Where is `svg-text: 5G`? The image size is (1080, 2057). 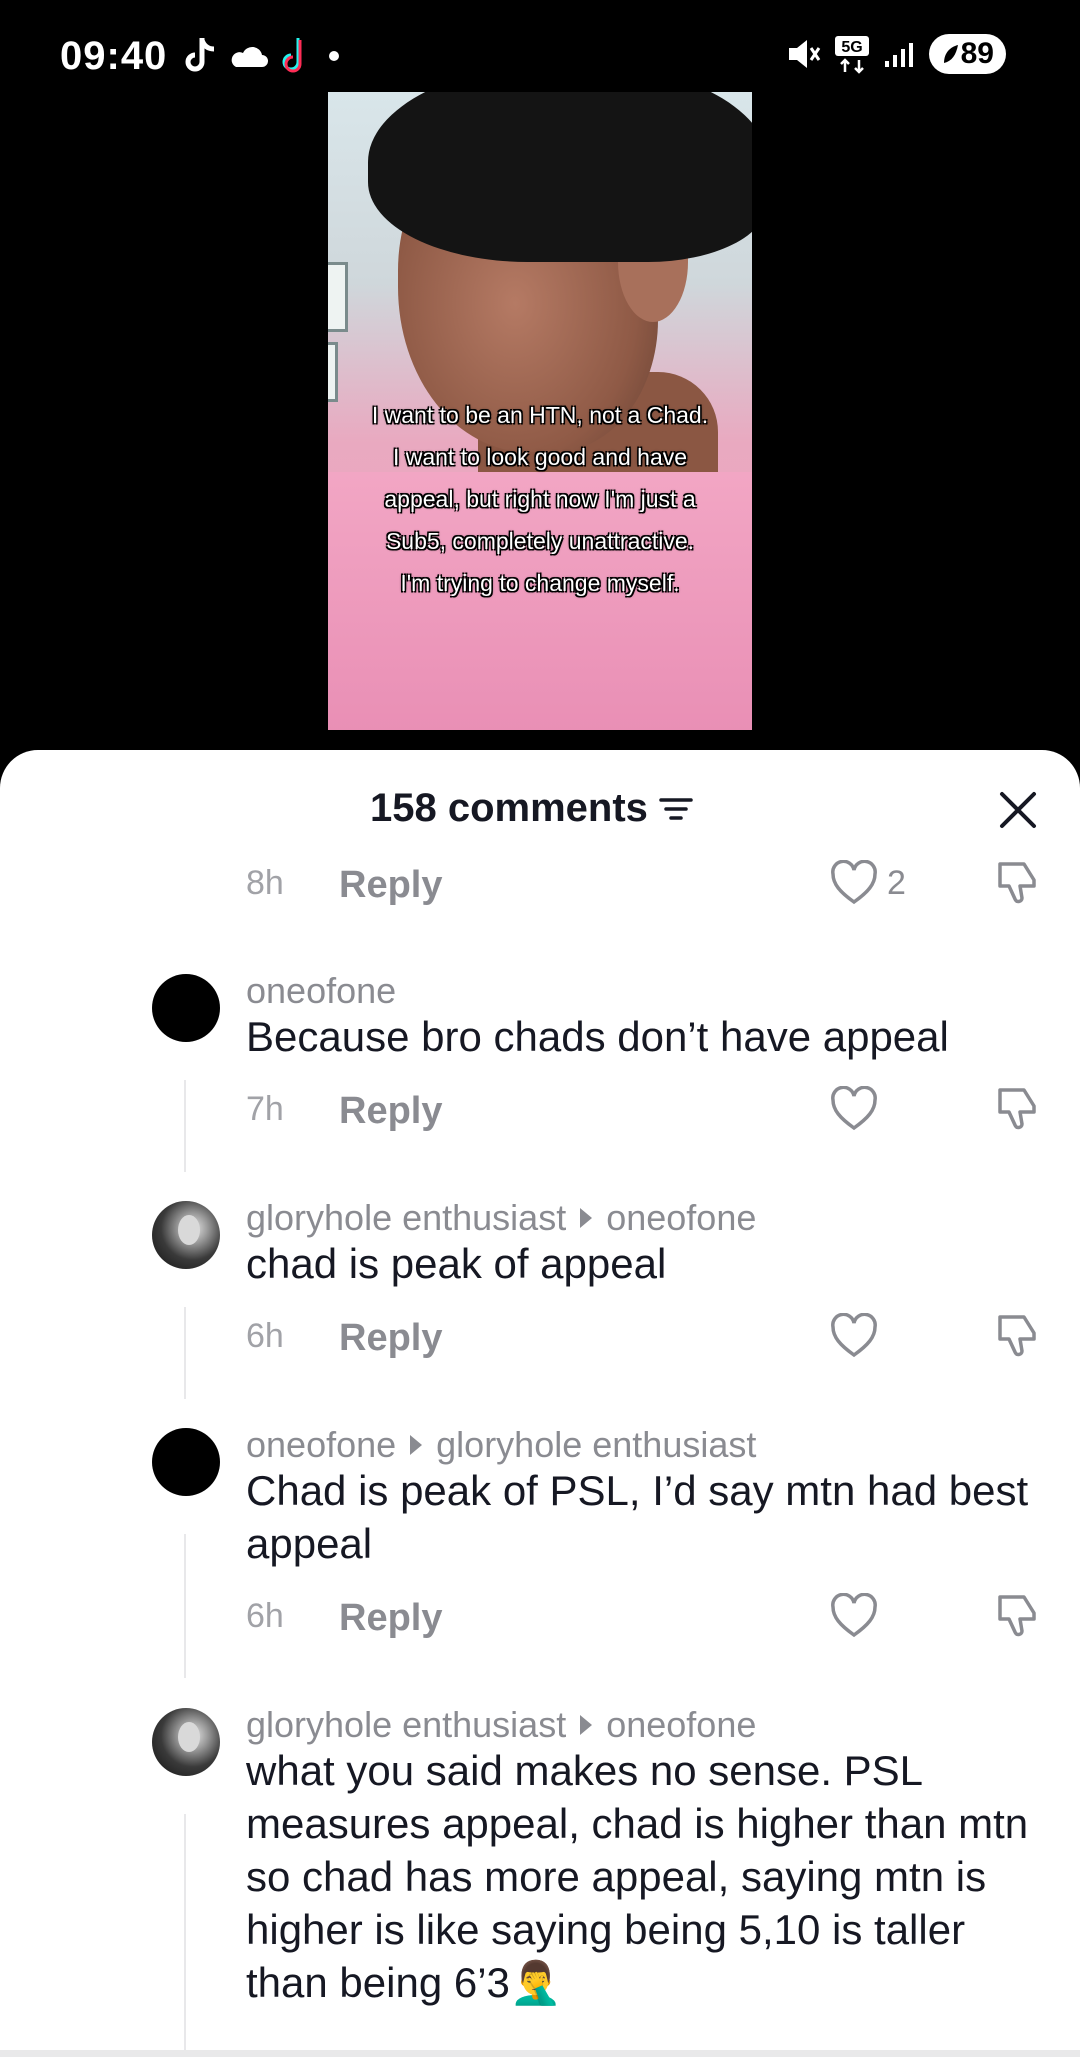 svg-text: 5G is located at coordinates (851, 47).